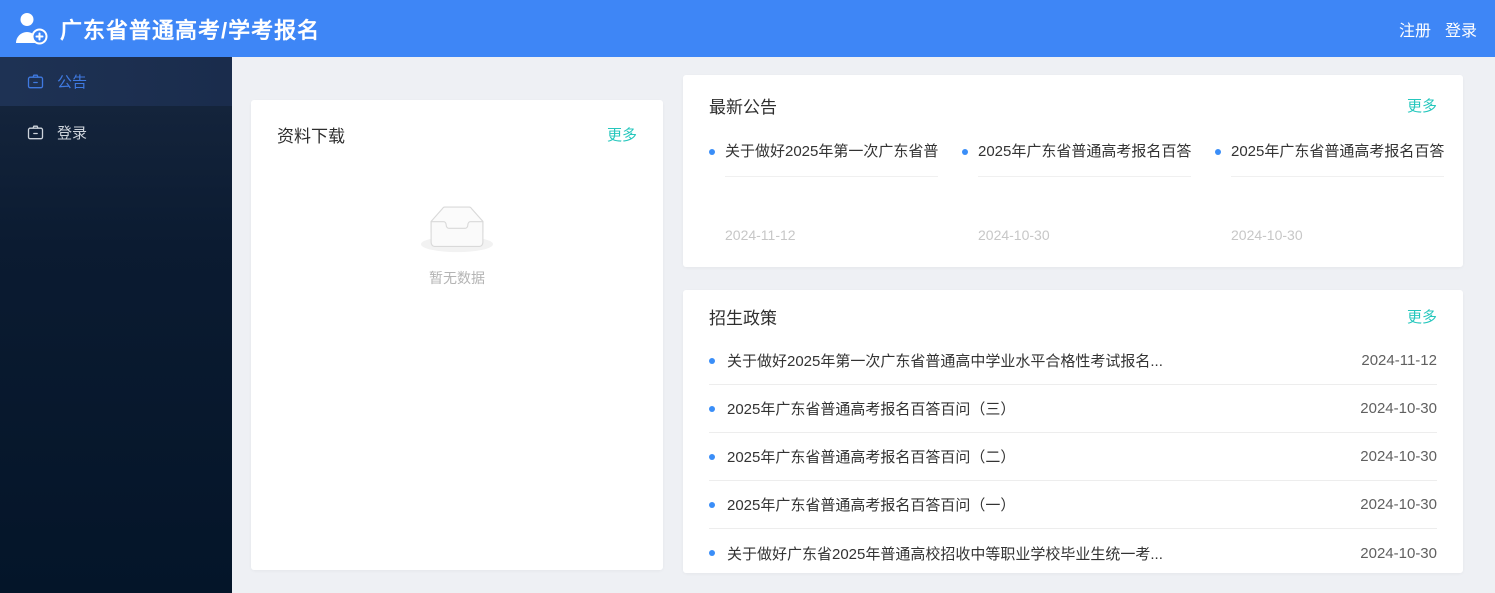 Image resolution: width=1495 pixels, height=593 pixels. I want to click on download-more-link: 更多, so click(622, 134).